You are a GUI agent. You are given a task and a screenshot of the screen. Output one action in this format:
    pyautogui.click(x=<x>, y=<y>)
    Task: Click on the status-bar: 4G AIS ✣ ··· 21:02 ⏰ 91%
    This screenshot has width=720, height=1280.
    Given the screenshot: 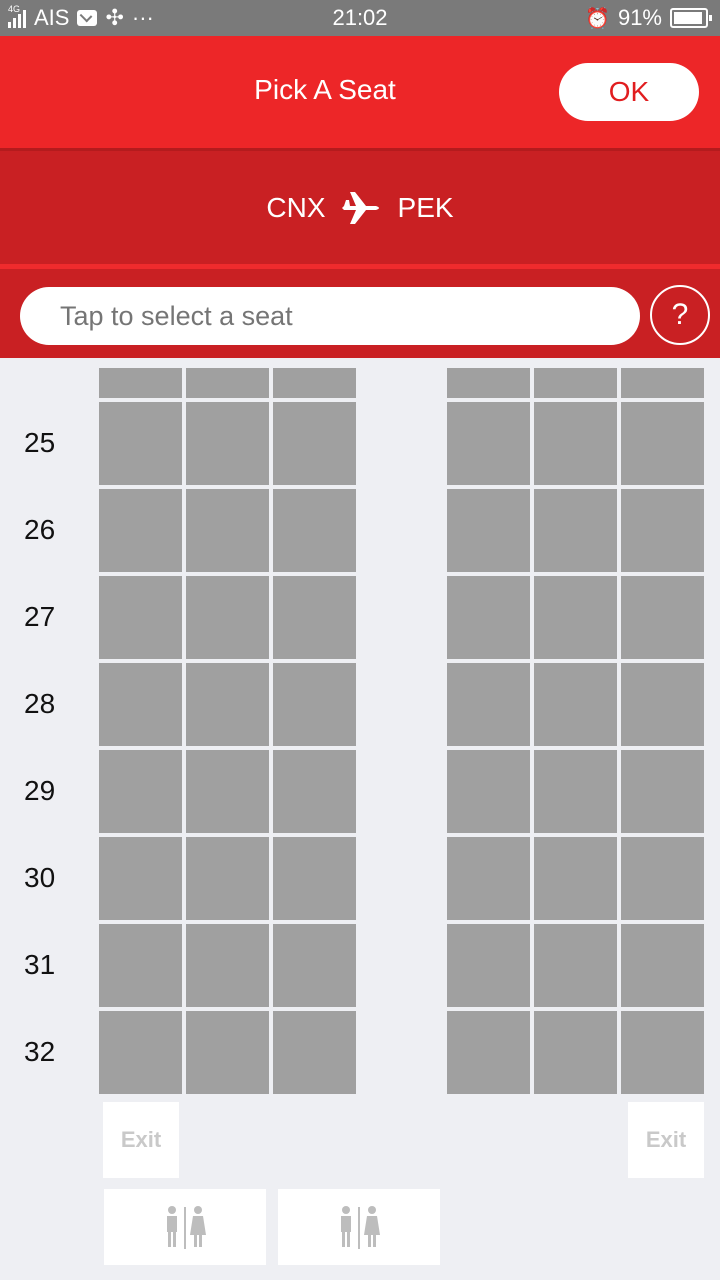 What is the action you would take?
    pyautogui.click(x=360, y=18)
    